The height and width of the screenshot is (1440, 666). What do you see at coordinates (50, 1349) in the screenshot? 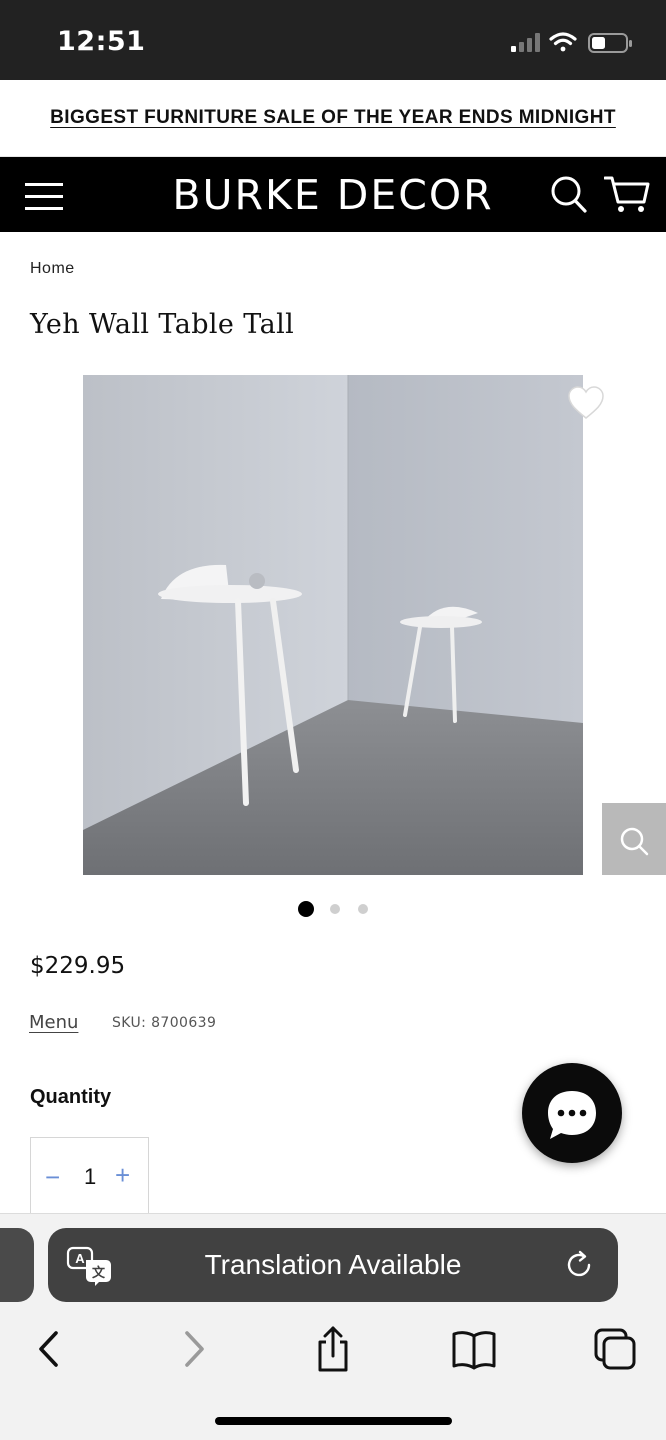
I see `back-icon` at bounding box center [50, 1349].